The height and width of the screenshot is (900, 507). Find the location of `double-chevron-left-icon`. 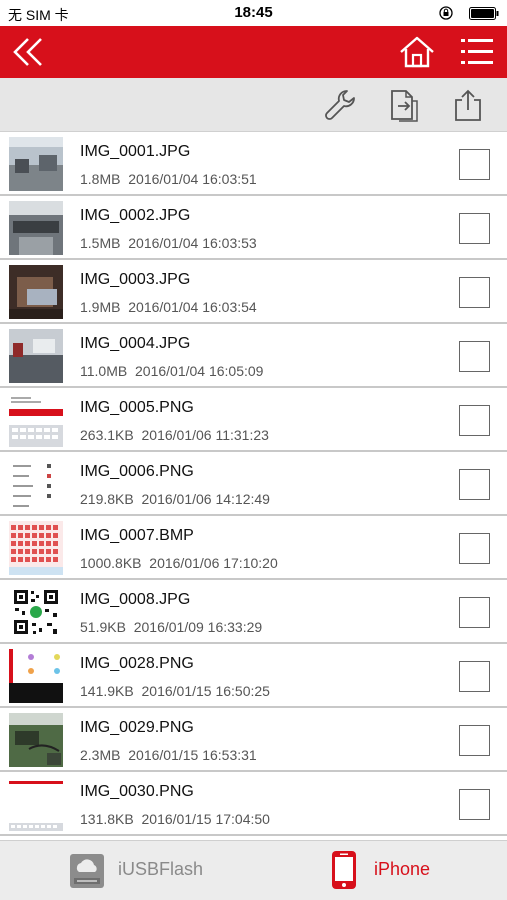

double-chevron-left-icon is located at coordinates (27, 52).